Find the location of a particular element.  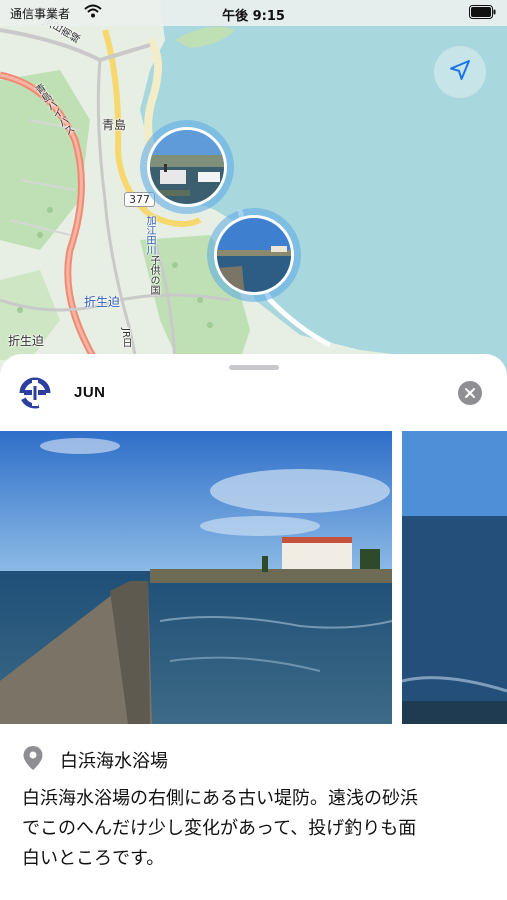

sheet-grabber is located at coordinates (254, 367).